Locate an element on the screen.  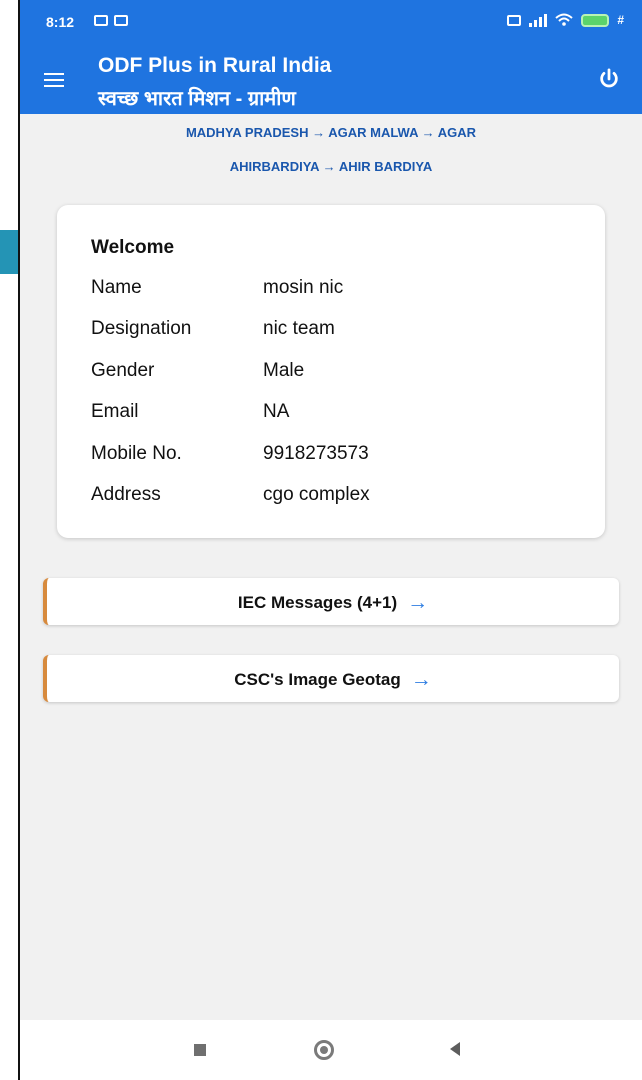
message-icon is located at coordinates (121, 20).